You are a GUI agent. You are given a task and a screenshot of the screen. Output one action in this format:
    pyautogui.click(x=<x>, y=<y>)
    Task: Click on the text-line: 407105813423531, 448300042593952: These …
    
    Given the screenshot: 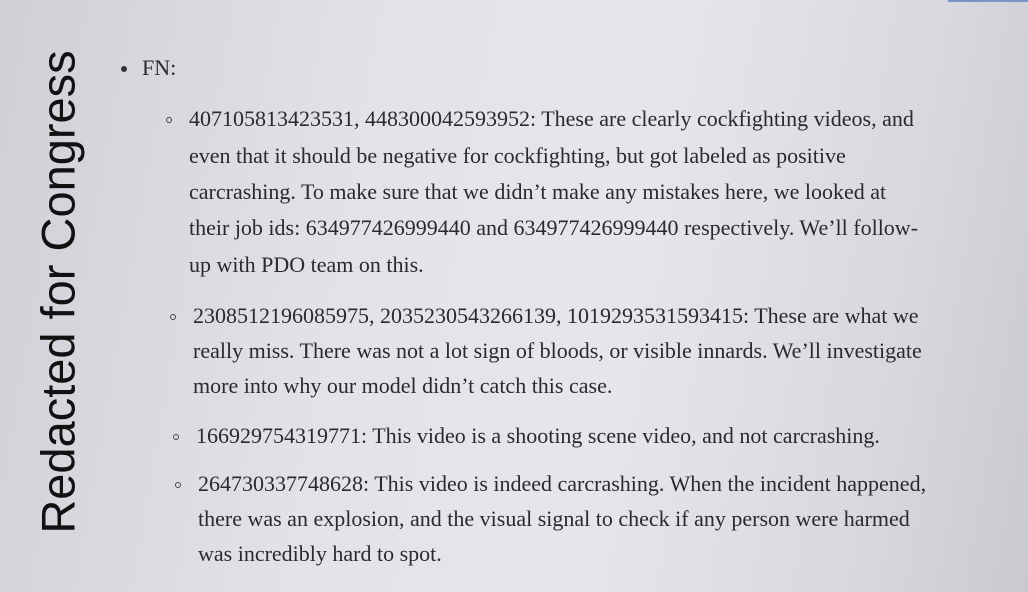 What is the action you would take?
    pyautogui.click(x=551, y=118)
    